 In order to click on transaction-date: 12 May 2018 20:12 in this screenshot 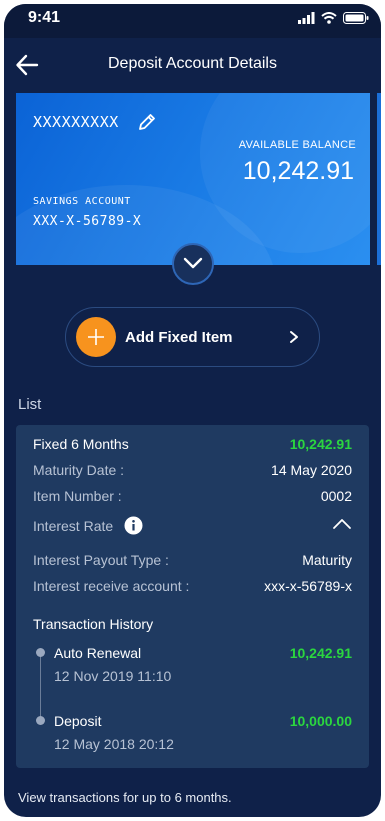, I will do `click(114, 744)`.